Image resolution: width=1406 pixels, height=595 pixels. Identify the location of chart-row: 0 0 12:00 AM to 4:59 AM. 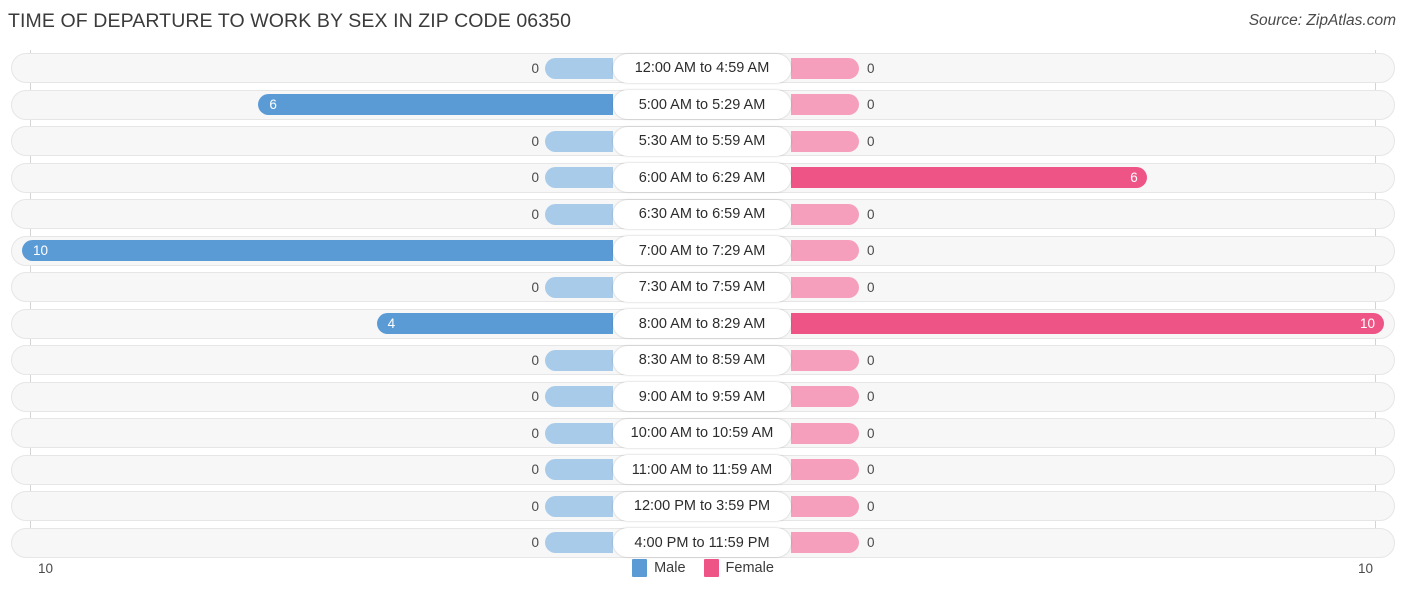
(703, 68).